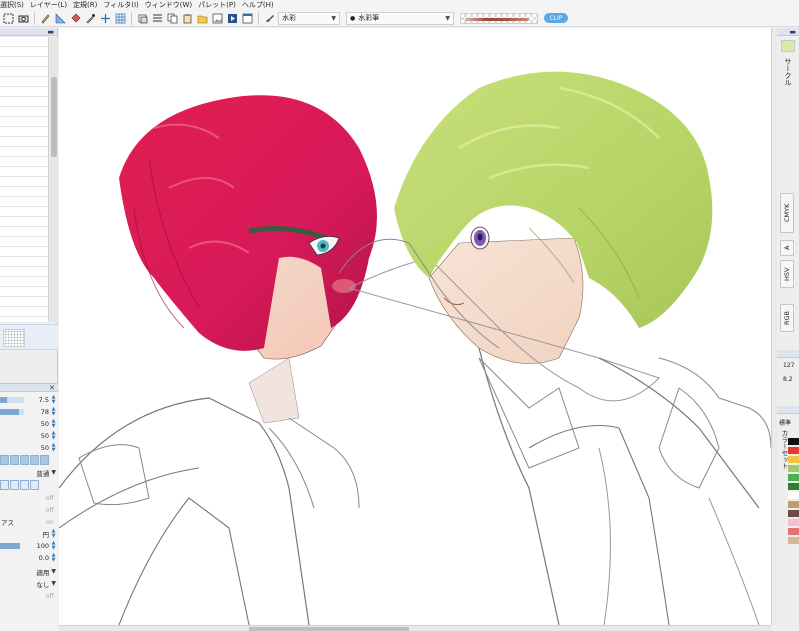 This screenshot has height=631, width=799. Describe the element at coordinates (787, 274) in the screenshot. I see `tab-hsv: HSV` at that location.